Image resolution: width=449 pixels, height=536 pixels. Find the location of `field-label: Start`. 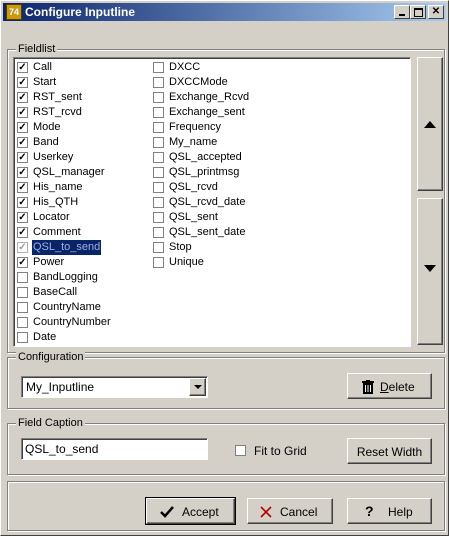

field-label: Start is located at coordinates (45, 82).